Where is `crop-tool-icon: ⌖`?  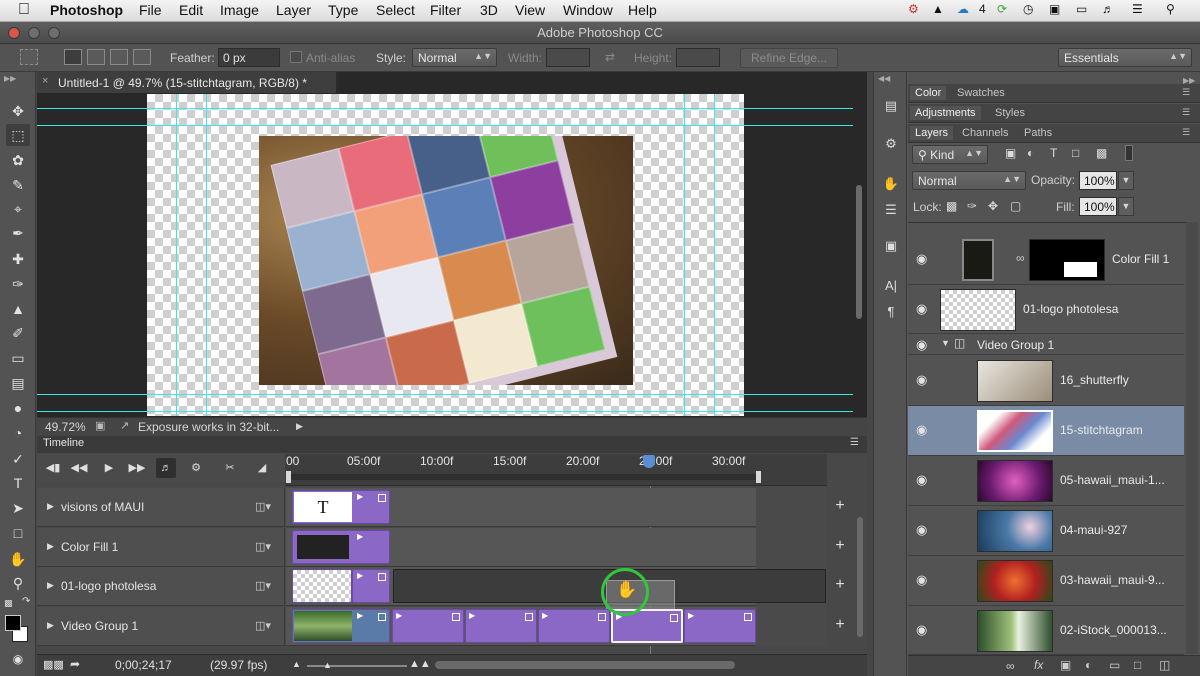 crop-tool-icon: ⌖ is located at coordinates (18, 209).